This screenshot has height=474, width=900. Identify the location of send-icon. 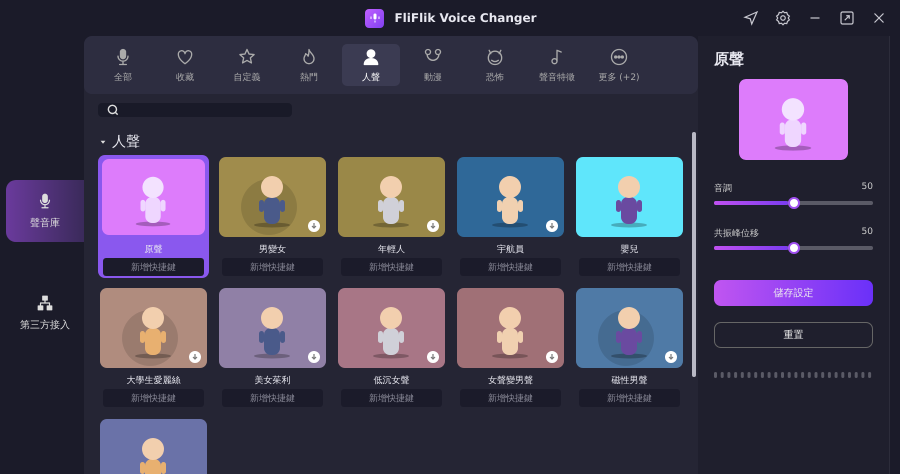
(751, 18).